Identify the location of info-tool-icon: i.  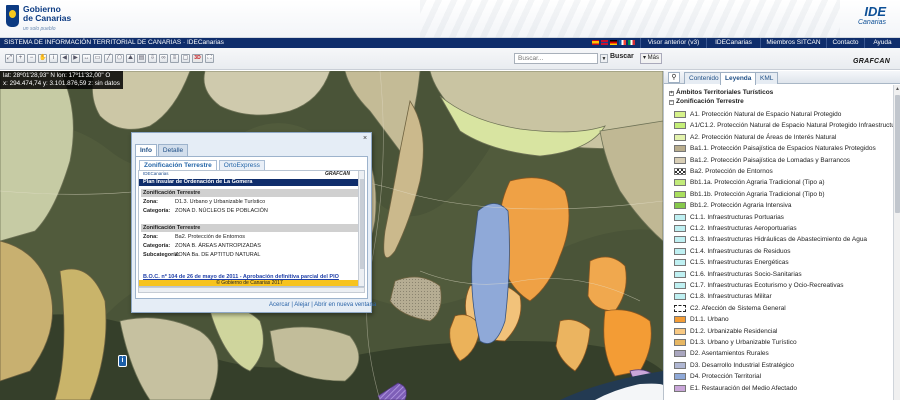
(53, 58).